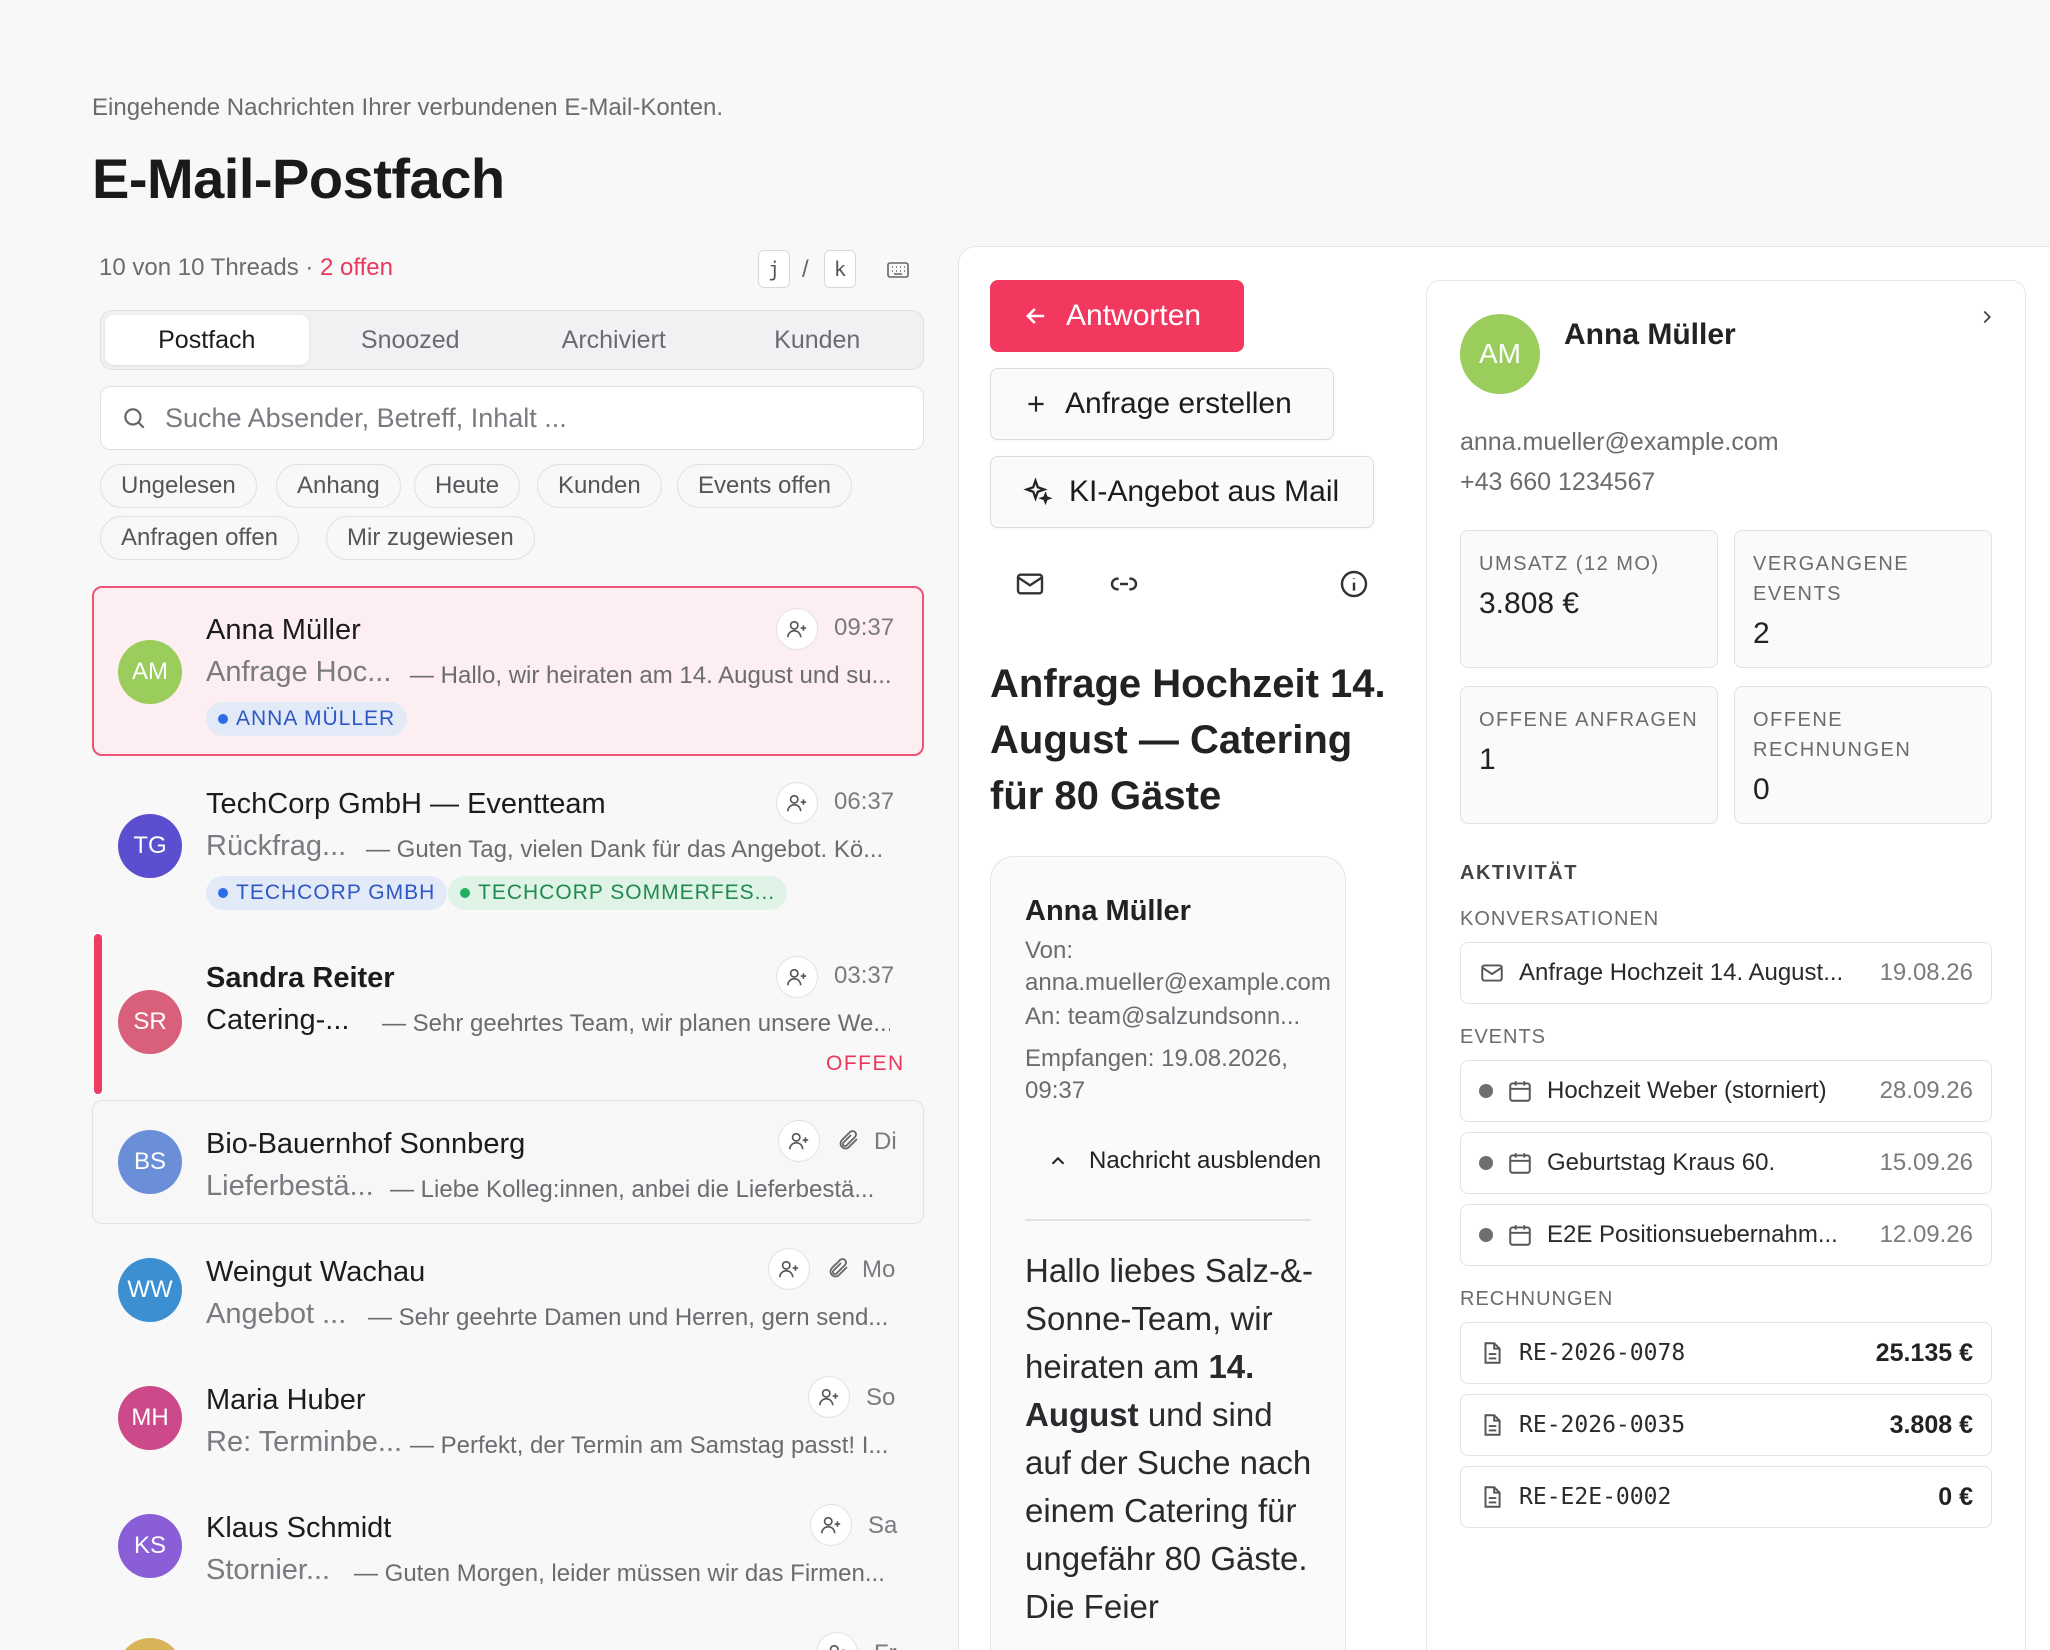 This screenshot has width=2050, height=1650. I want to click on customer-email: anna.mueller@example.com, so click(1619, 442).